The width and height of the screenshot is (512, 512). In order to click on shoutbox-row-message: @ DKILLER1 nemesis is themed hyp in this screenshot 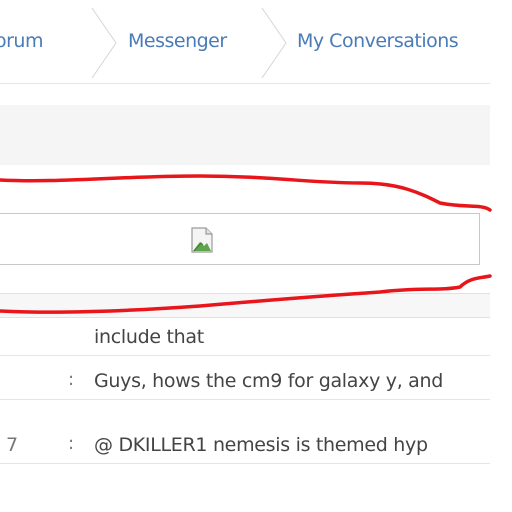, I will do `click(261, 445)`.